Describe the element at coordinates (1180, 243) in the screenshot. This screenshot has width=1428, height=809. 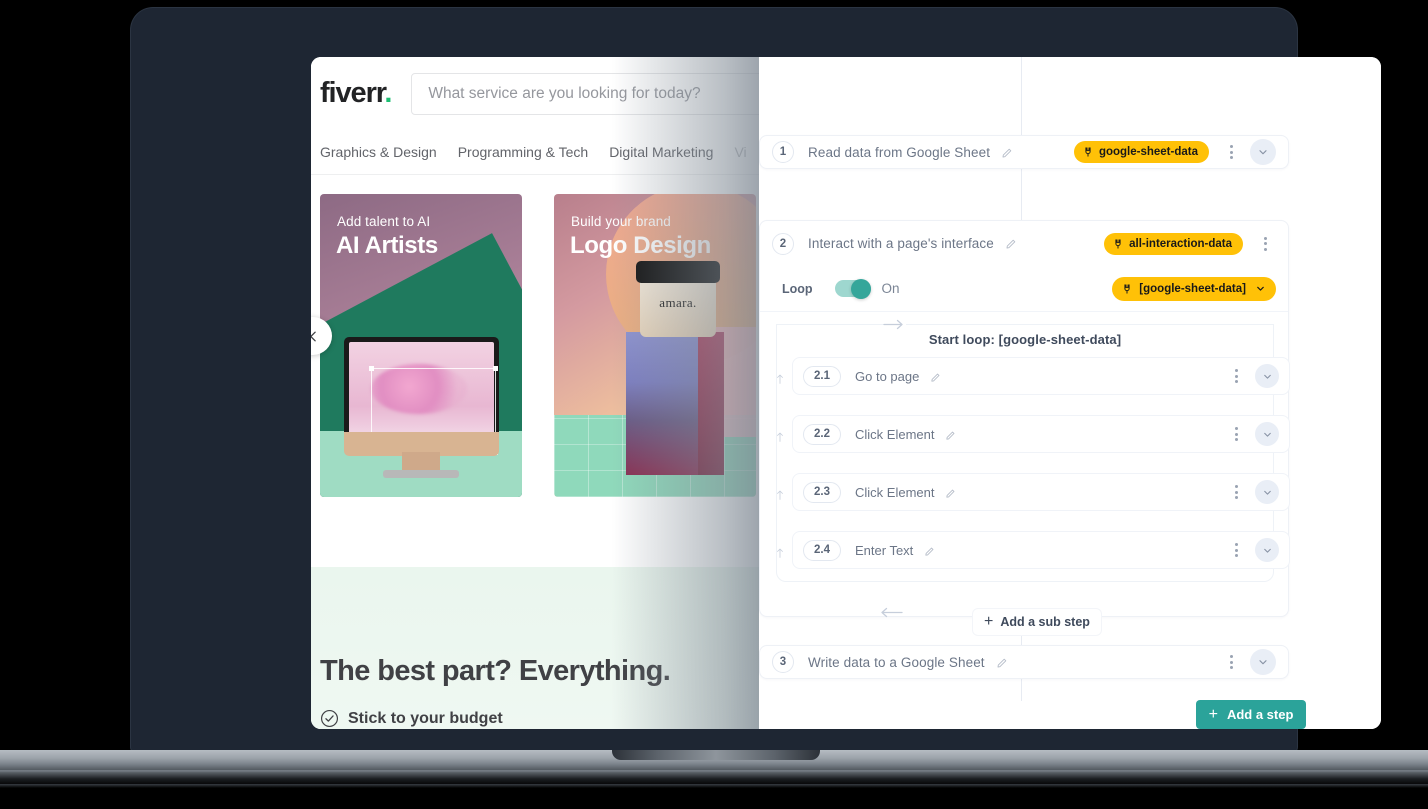
I see `badge-label: all-interaction-data` at that location.